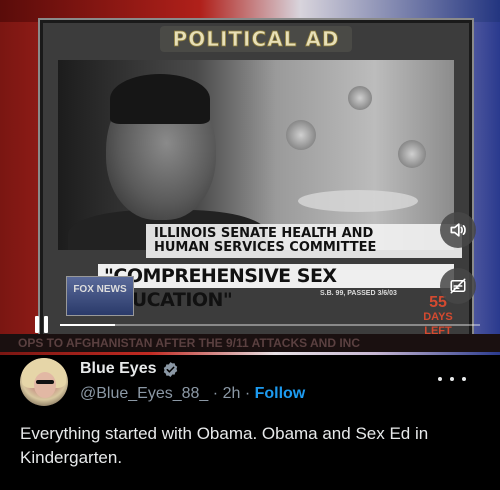 The image size is (500, 490). Describe the element at coordinates (42, 325) in the screenshot. I see `pause-button` at that location.